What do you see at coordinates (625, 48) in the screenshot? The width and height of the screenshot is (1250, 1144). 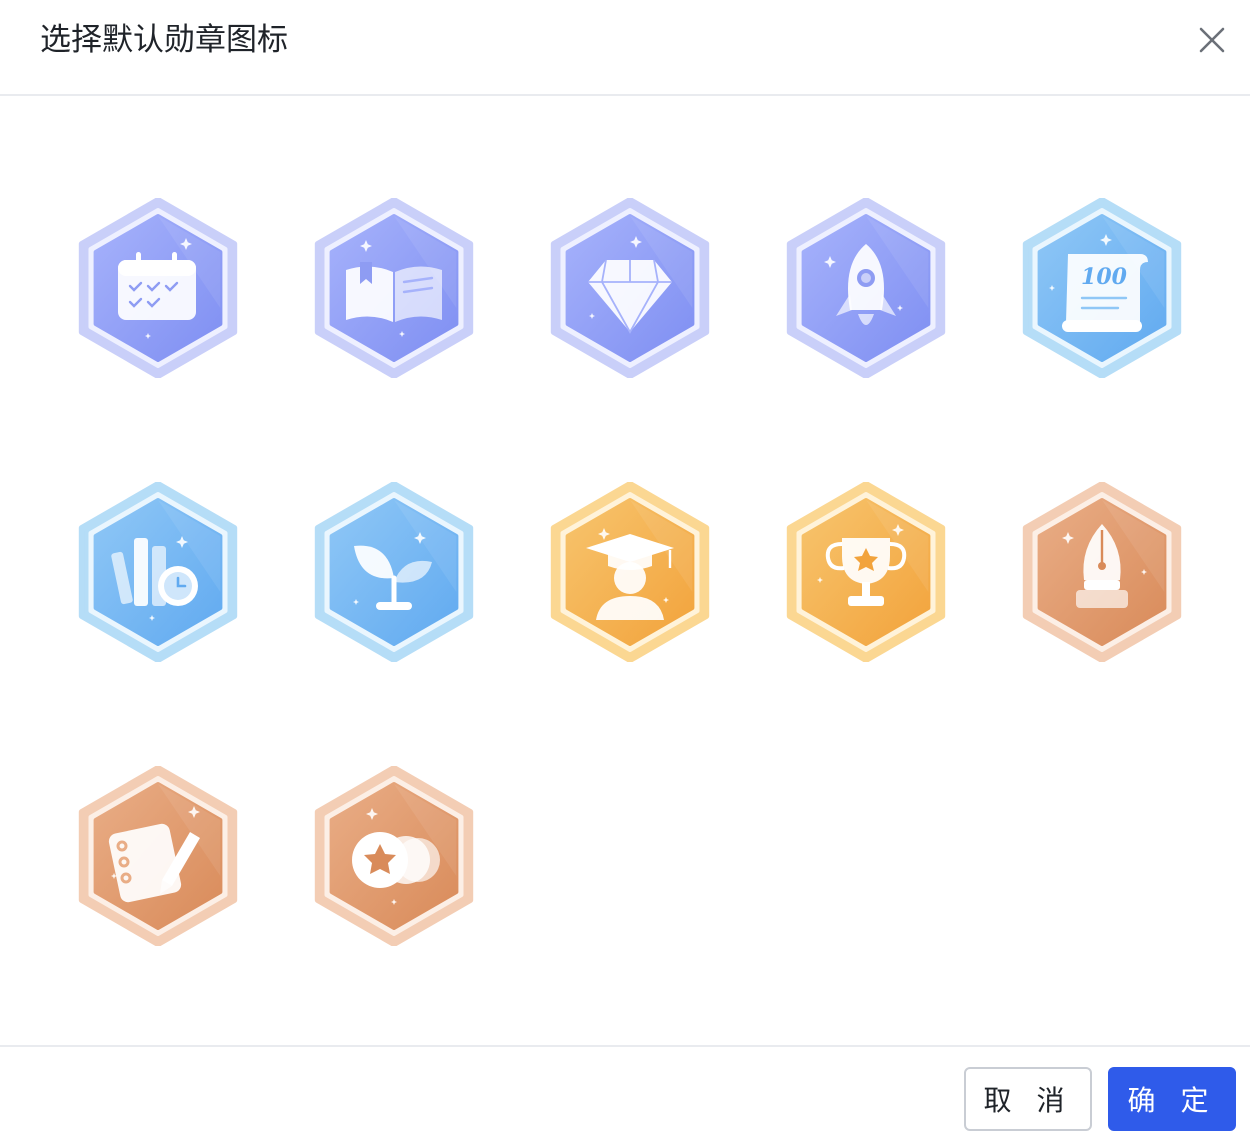 I see `dialog-header: 选择默认勋章图标` at bounding box center [625, 48].